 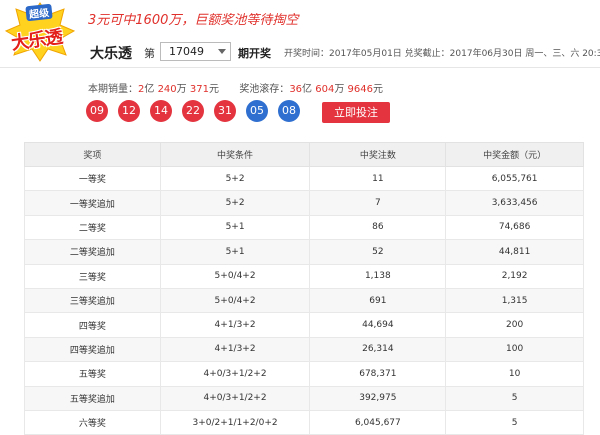 I want to click on red-ball: 09, so click(x=97, y=111).